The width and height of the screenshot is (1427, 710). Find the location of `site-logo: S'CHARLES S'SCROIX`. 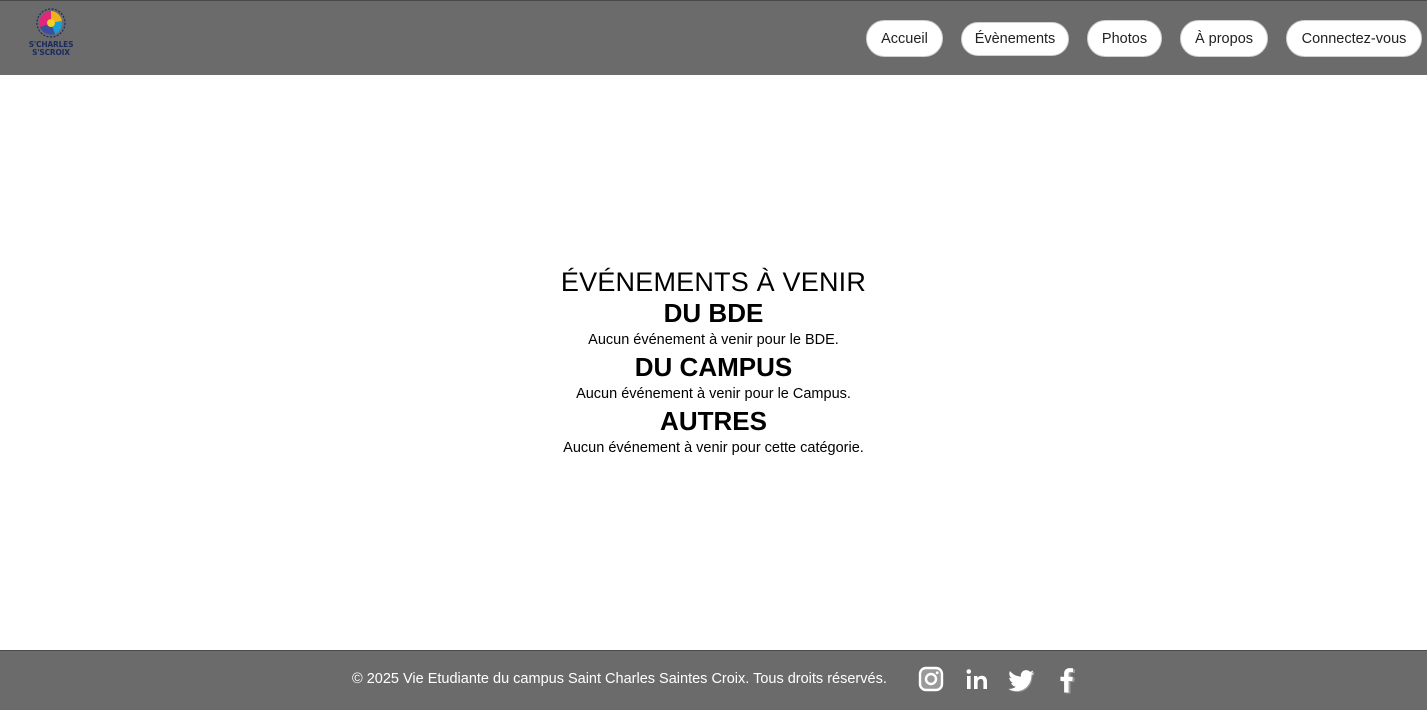

site-logo: S'CHARLES S'SCROIX is located at coordinates (51, 34).